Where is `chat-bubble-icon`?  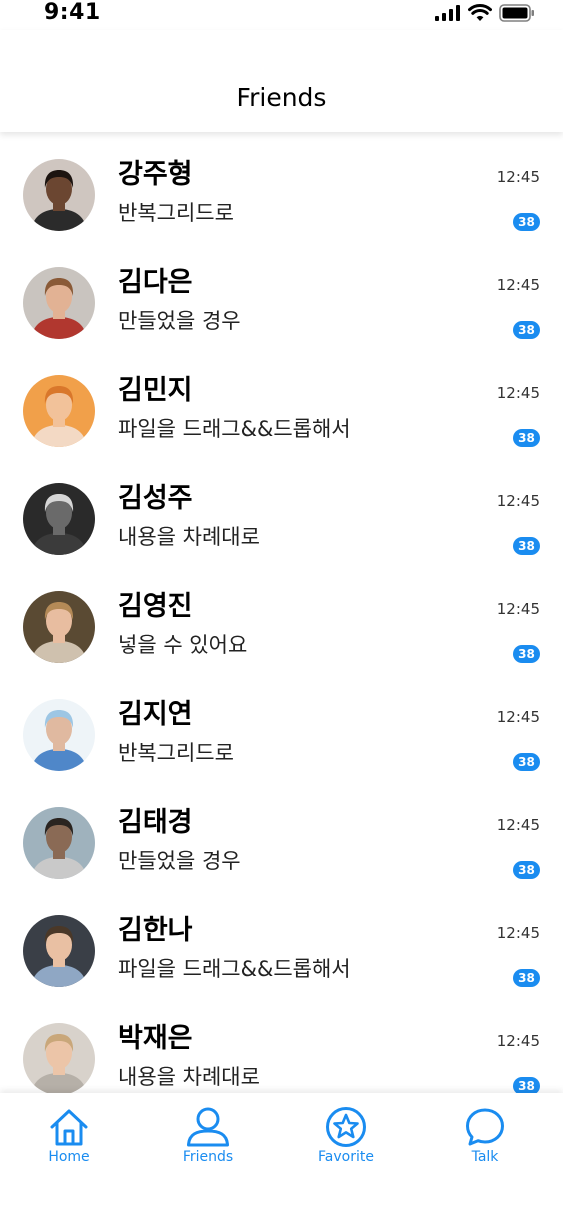
chat-bubble-icon is located at coordinates (485, 1127).